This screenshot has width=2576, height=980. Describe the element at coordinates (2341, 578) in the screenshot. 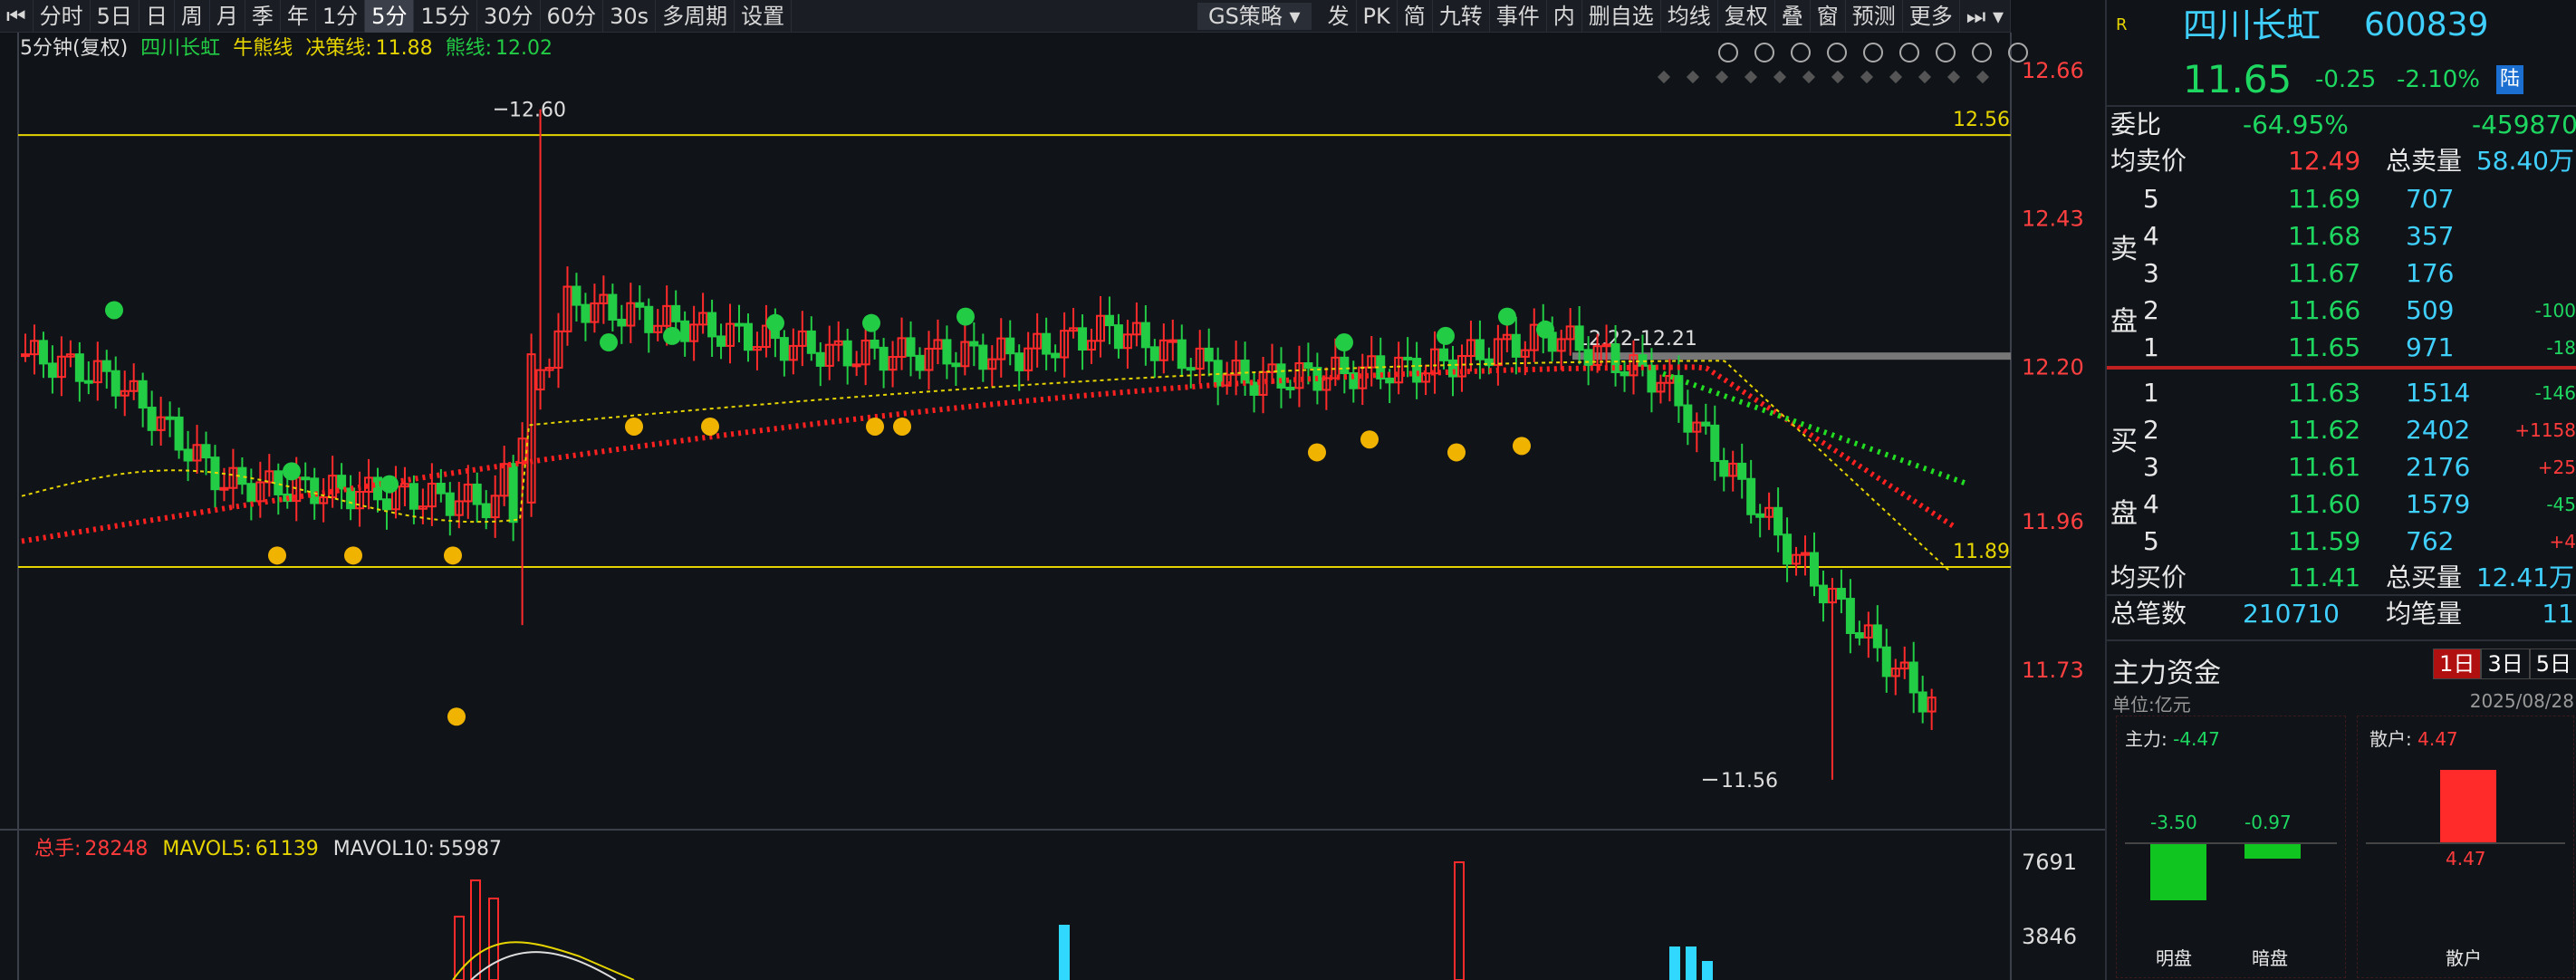

I see `quote-row: 均买价 11.41 总买量 12.41万` at that location.